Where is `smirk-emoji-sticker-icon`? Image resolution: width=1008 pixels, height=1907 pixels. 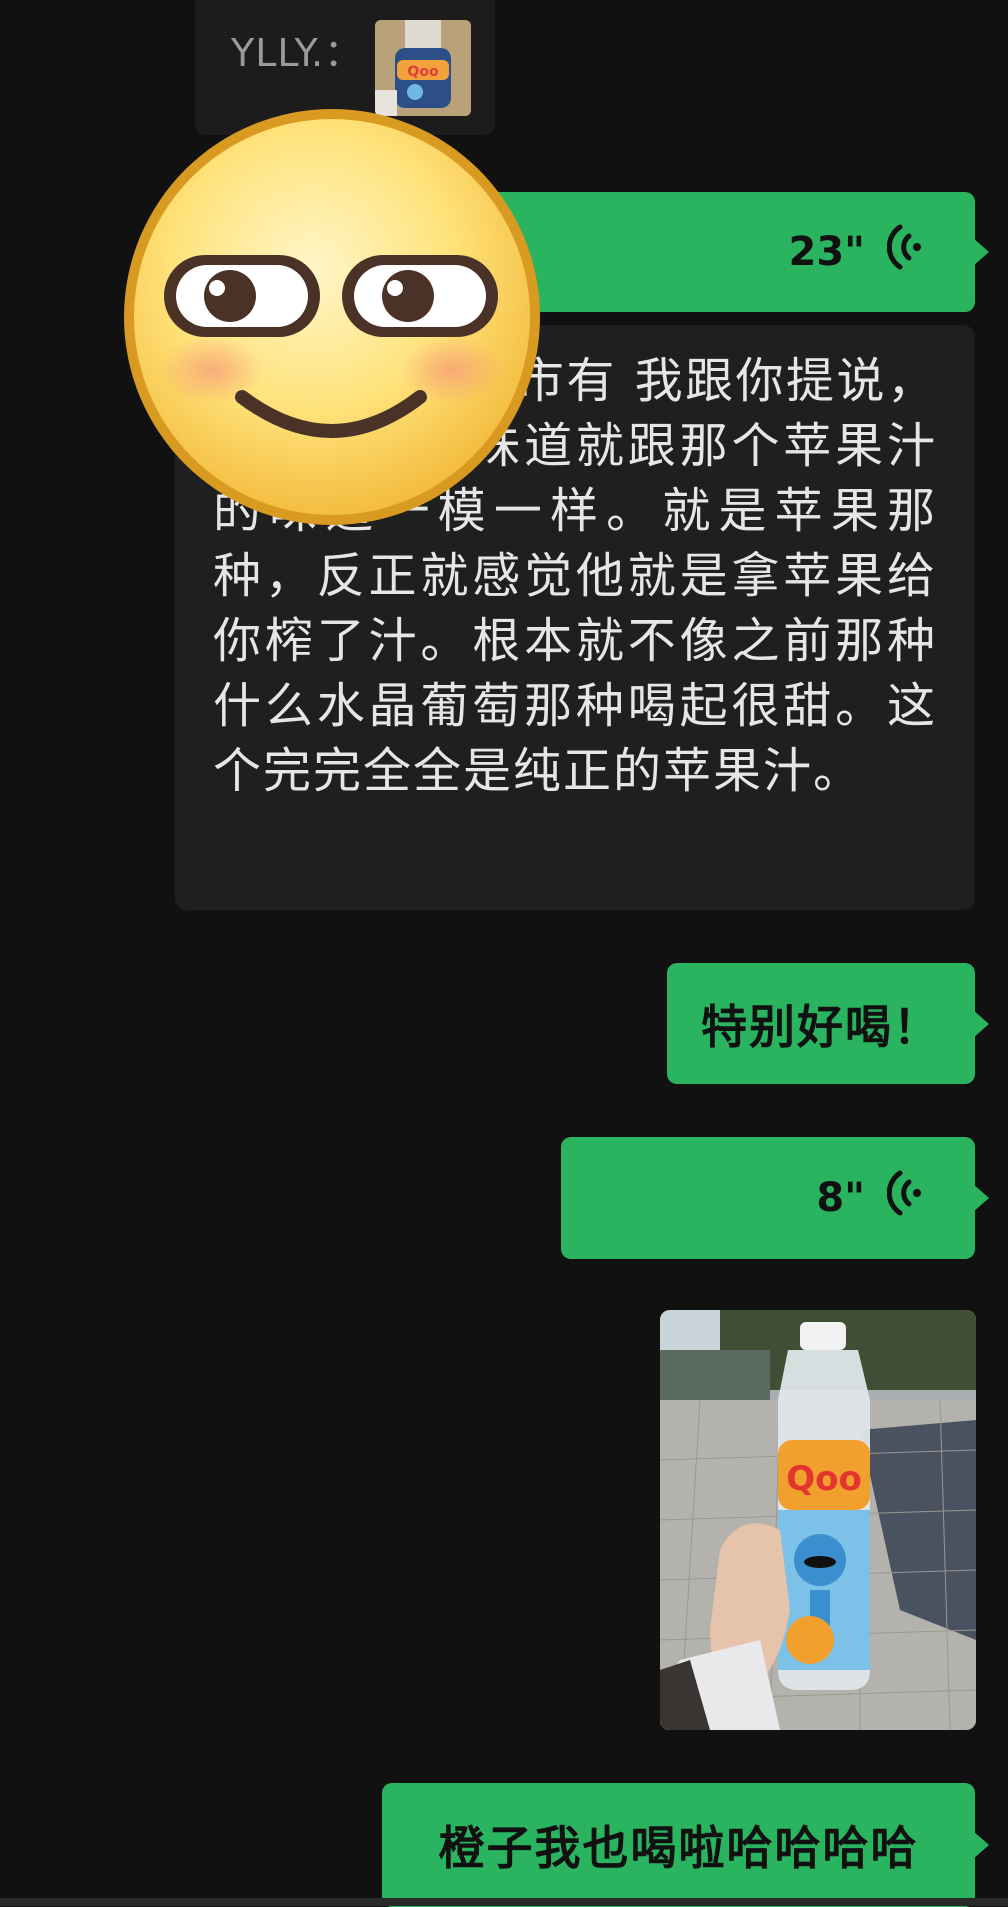 smirk-emoji-sticker-icon is located at coordinates (332, 317).